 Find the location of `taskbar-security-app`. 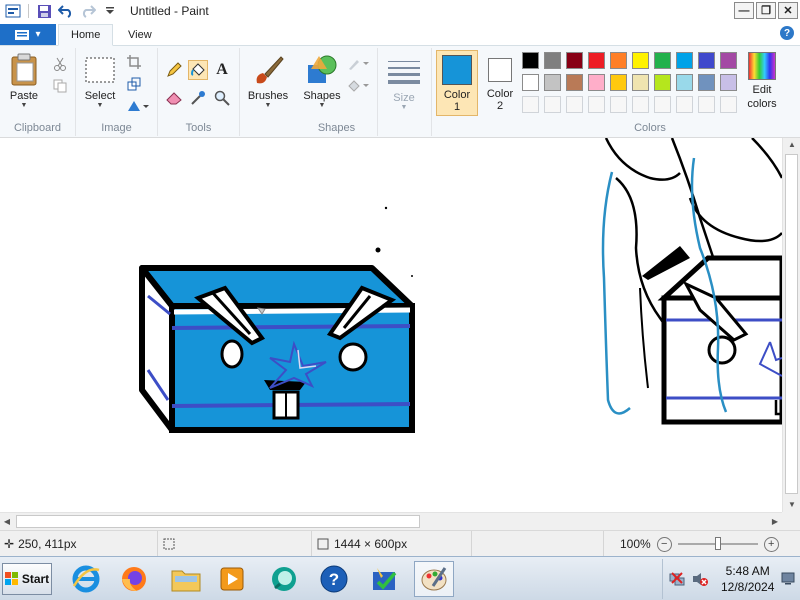

taskbar-security-app is located at coordinates (384, 579).